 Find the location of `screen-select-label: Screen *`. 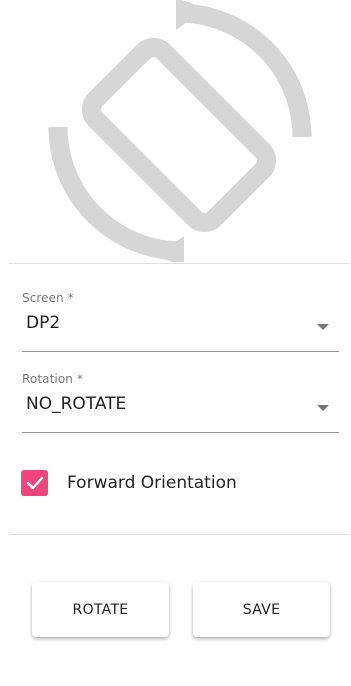

screen-select-label: Screen * is located at coordinates (48, 298).